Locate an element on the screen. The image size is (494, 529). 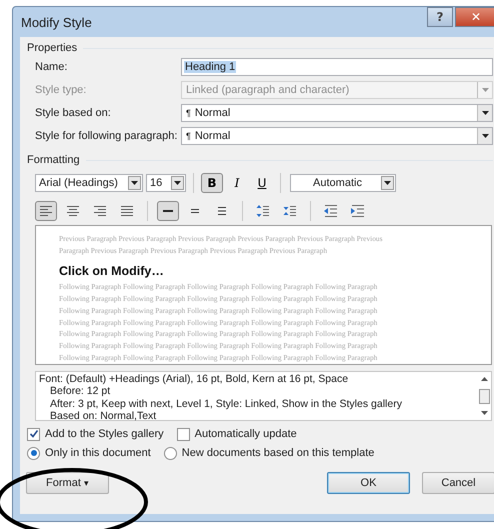
align-center-icon is located at coordinates (73, 211).